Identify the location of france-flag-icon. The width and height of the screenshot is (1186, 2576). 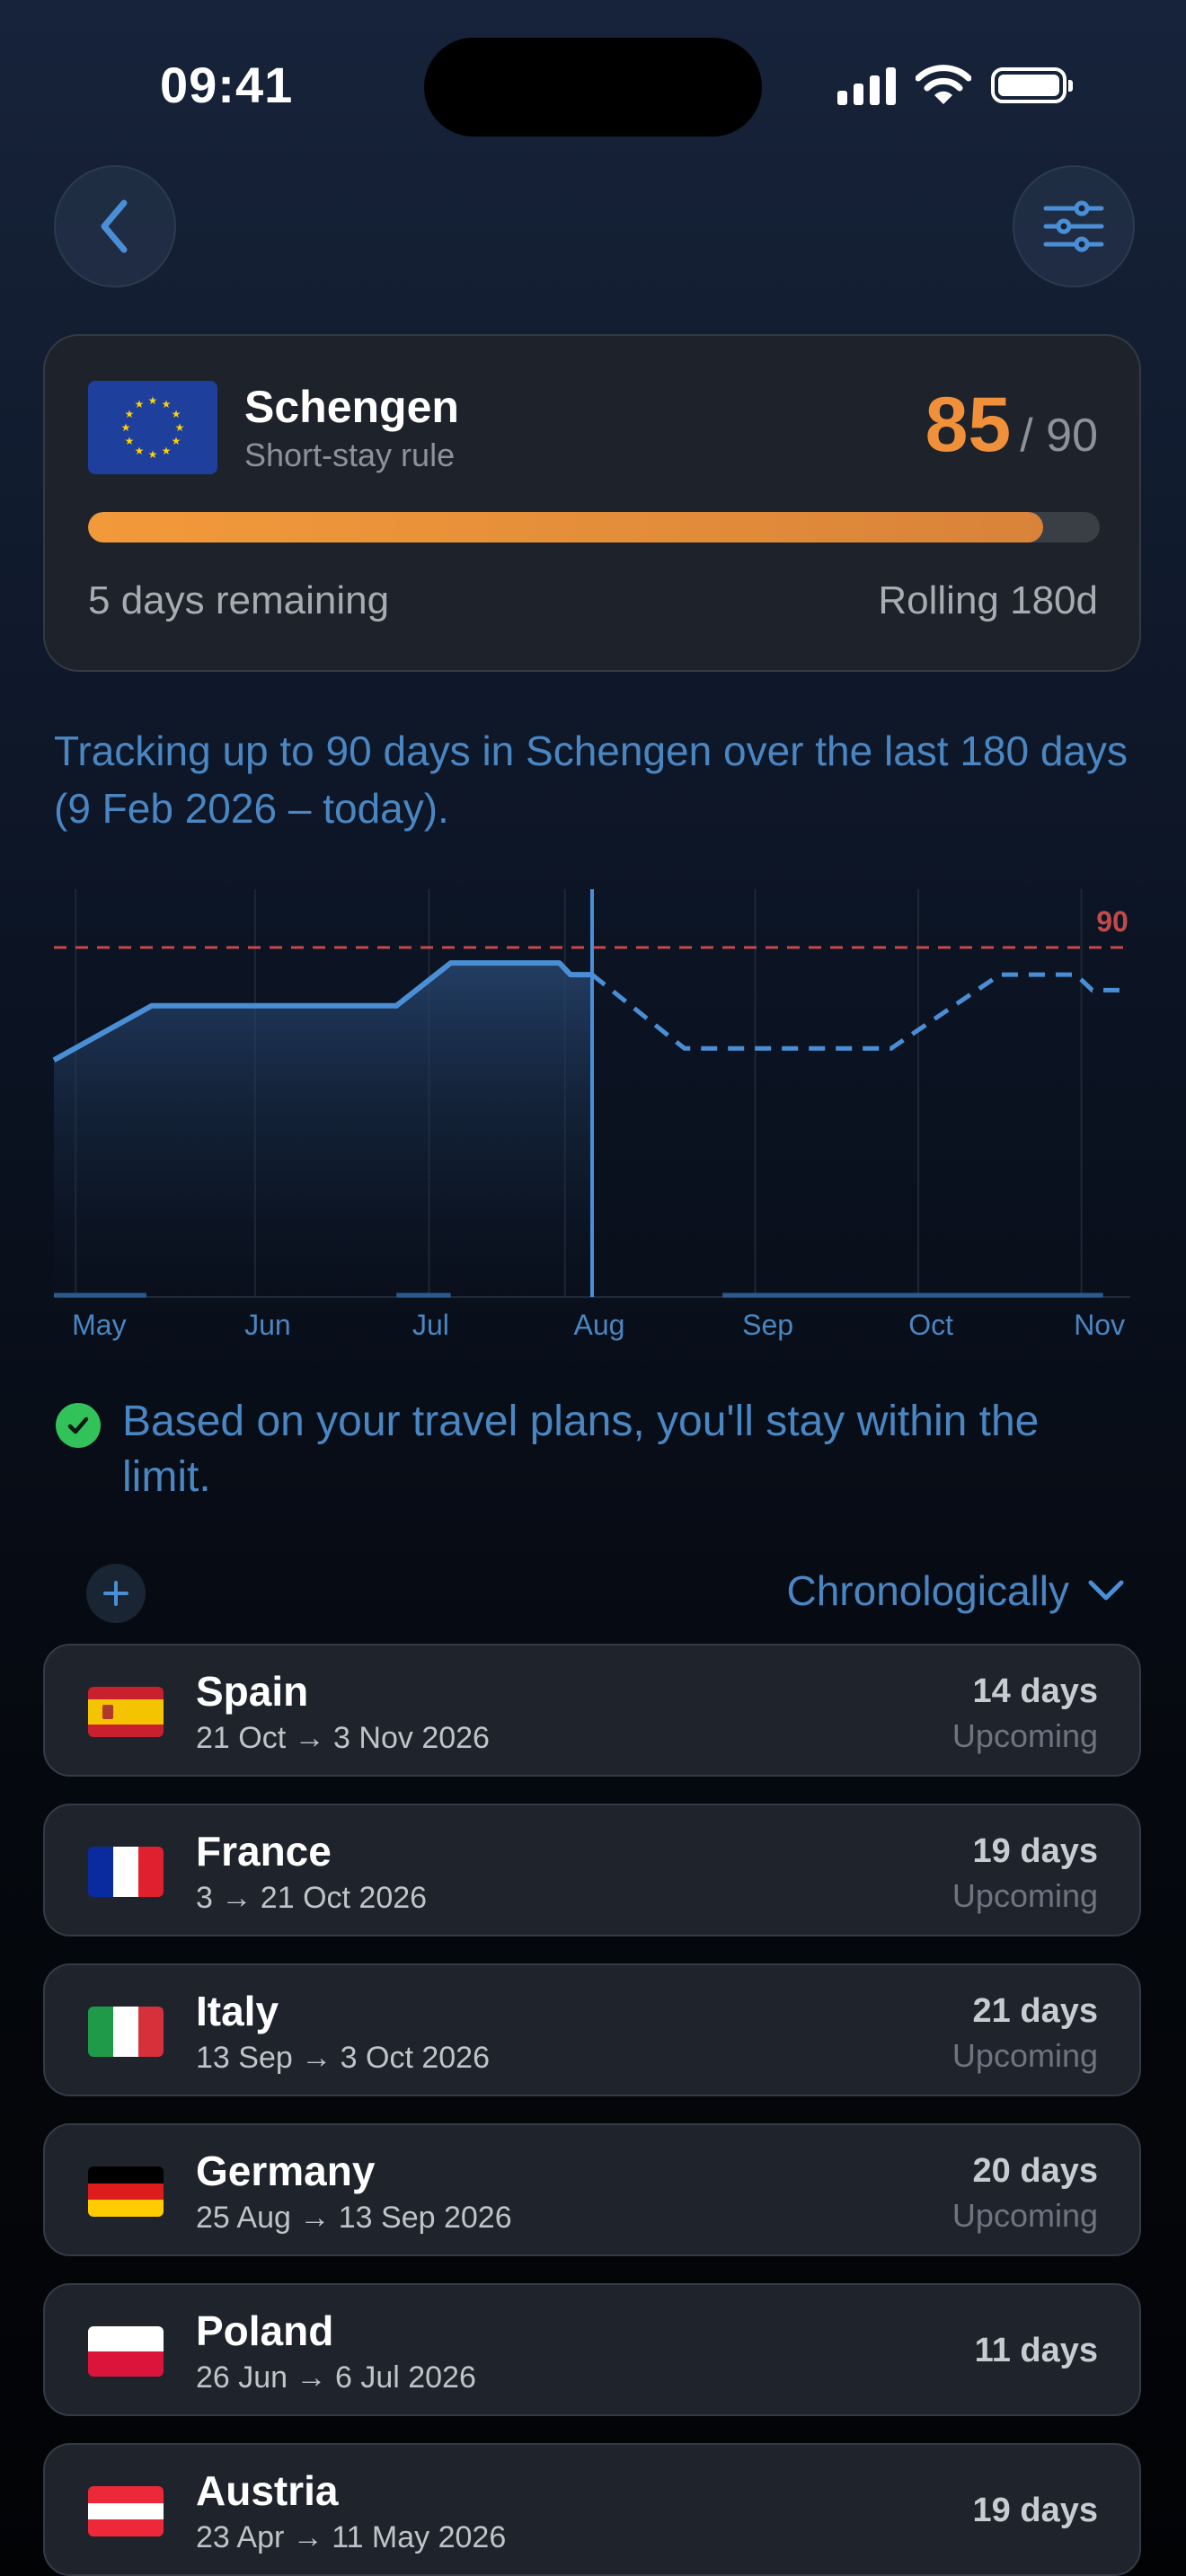
(126, 1872).